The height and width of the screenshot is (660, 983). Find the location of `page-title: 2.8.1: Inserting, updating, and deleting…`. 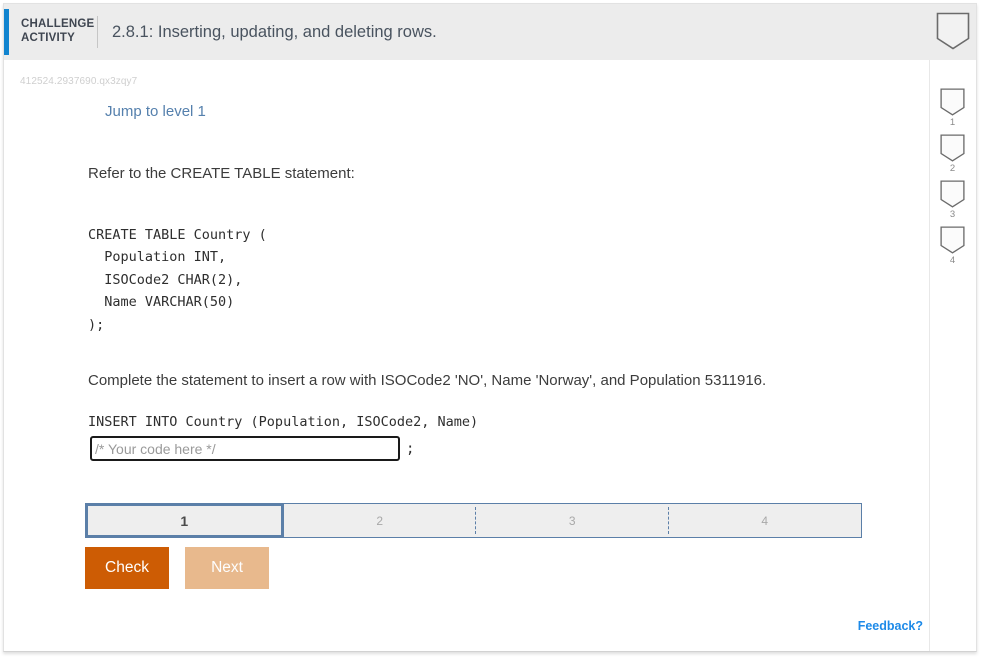

page-title: 2.8.1: Inserting, updating, and deleting… is located at coordinates (274, 32).